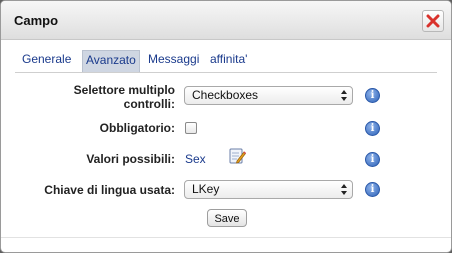 The image size is (452, 253). Describe the element at coordinates (372, 159) in the screenshot. I see `values-info-icon: i` at that location.